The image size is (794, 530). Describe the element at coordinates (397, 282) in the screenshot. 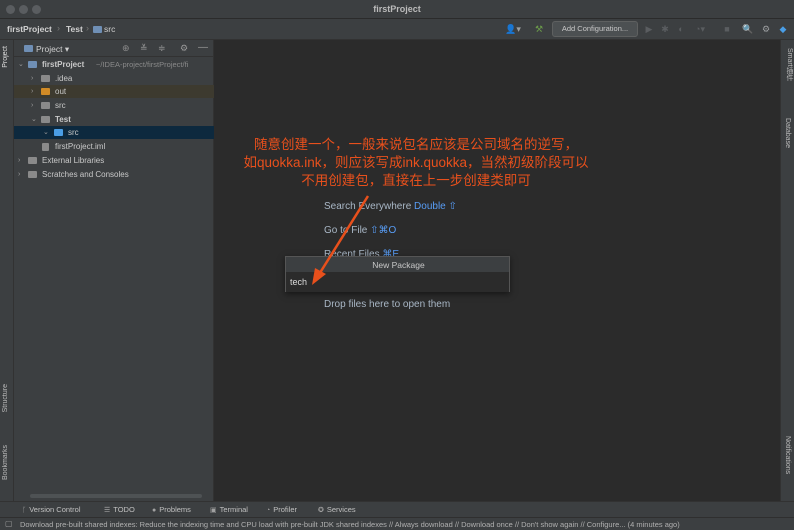

I see `package-name-input` at that location.